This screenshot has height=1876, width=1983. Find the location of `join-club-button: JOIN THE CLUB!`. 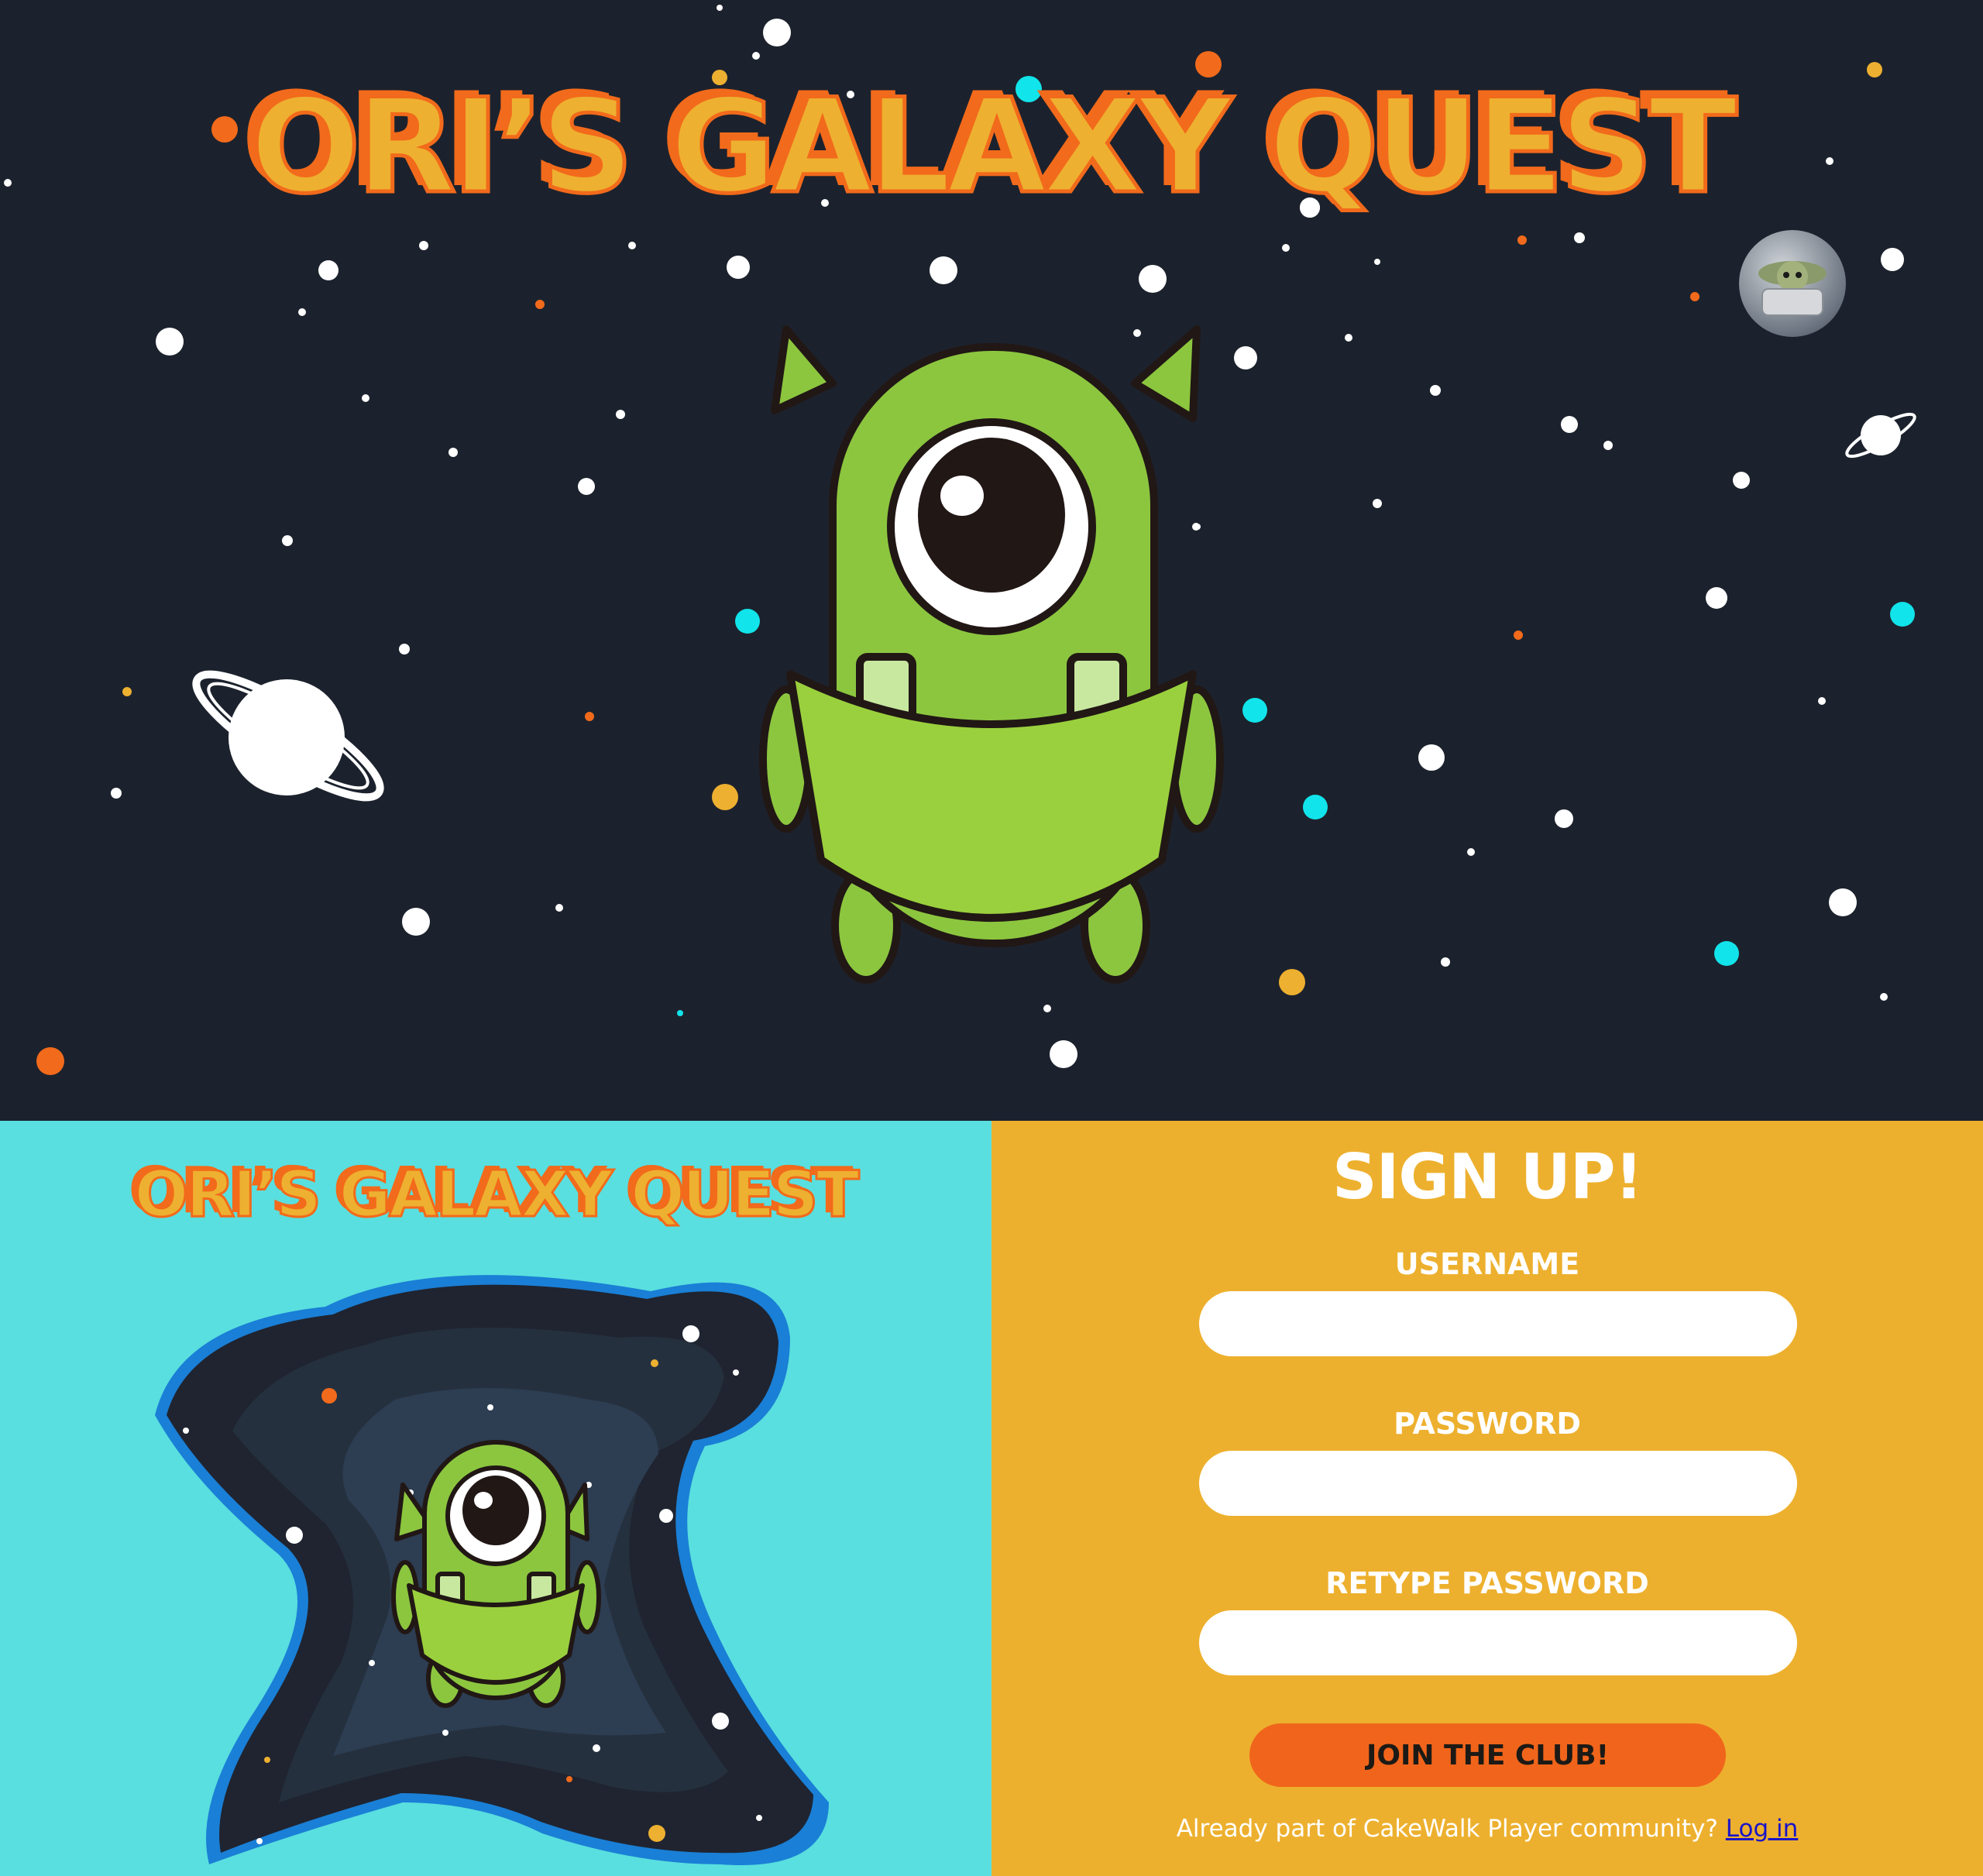

join-club-button: JOIN THE CLUB! is located at coordinates (1487, 1755).